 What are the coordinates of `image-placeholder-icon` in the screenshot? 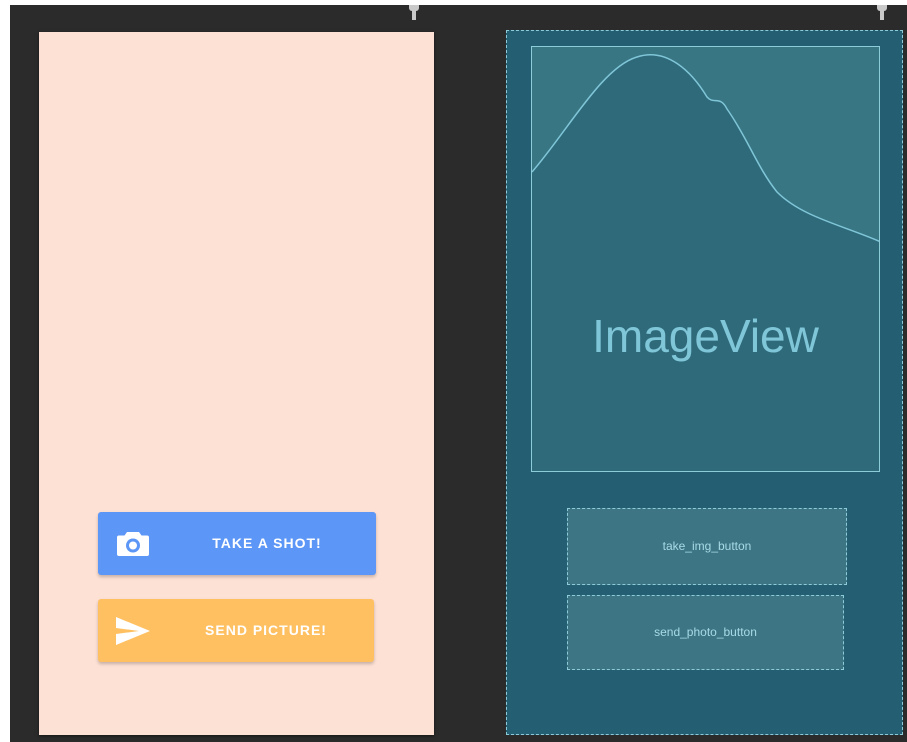 It's located at (705, 144).